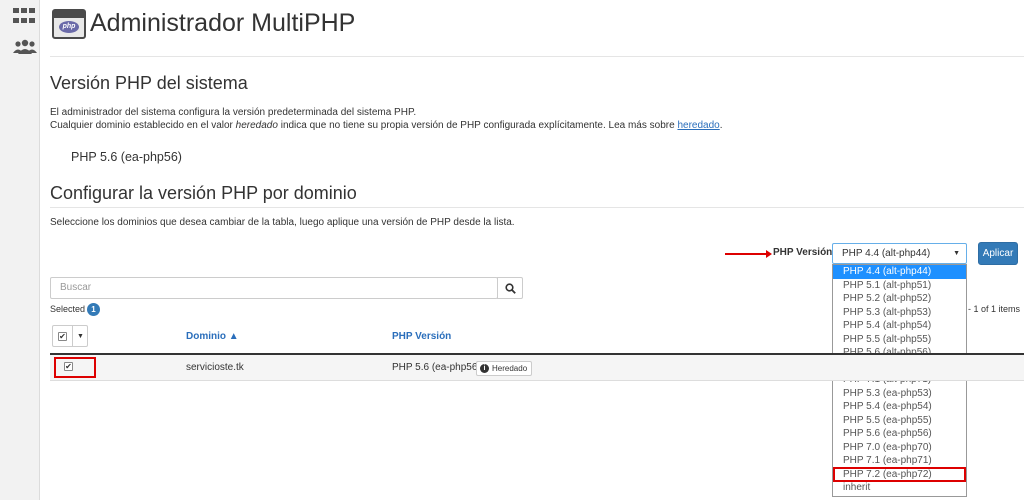 The height and width of the screenshot is (500, 1024). Describe the element at coordinates (899, 407) in the screenshot. I see `dropdown-option: PHP 5.4 (ea-php54)` at that location.